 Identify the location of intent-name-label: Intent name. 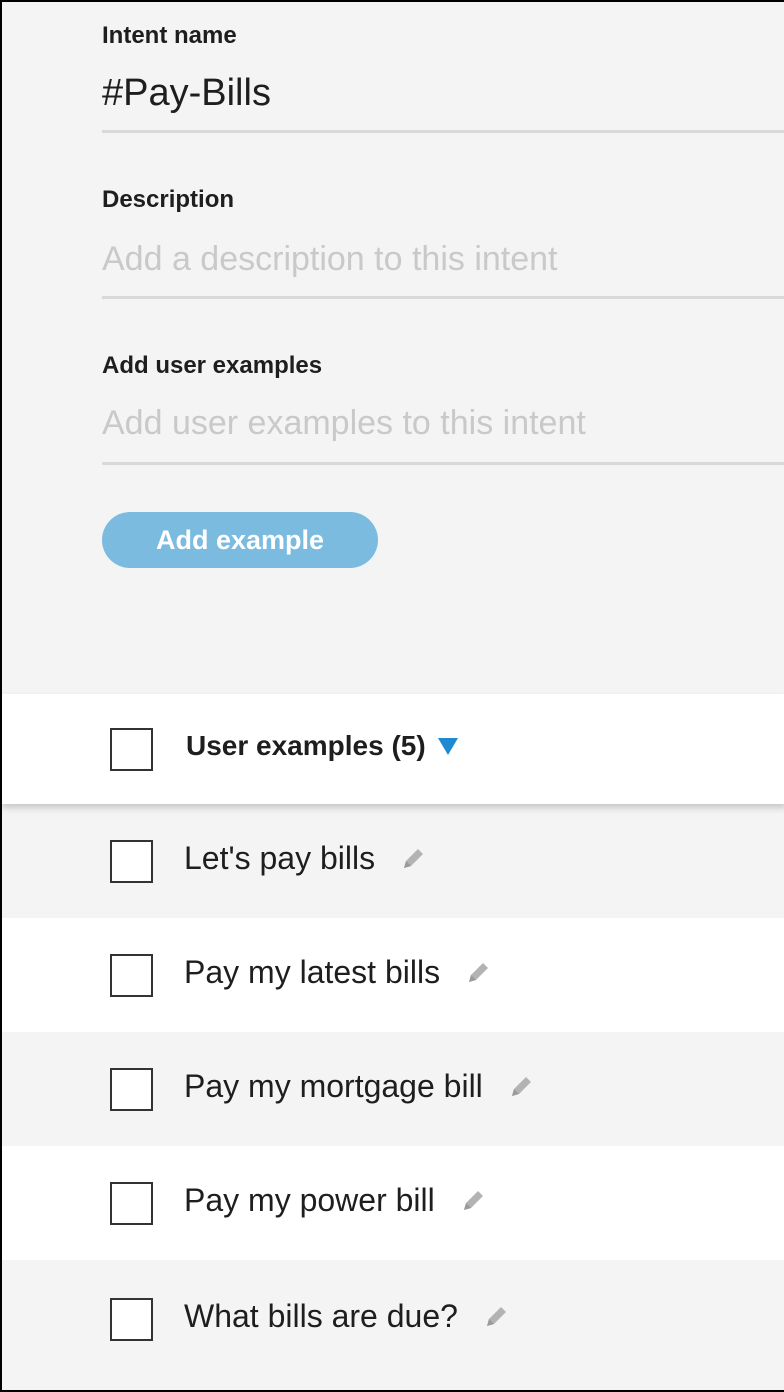
(169, 35).